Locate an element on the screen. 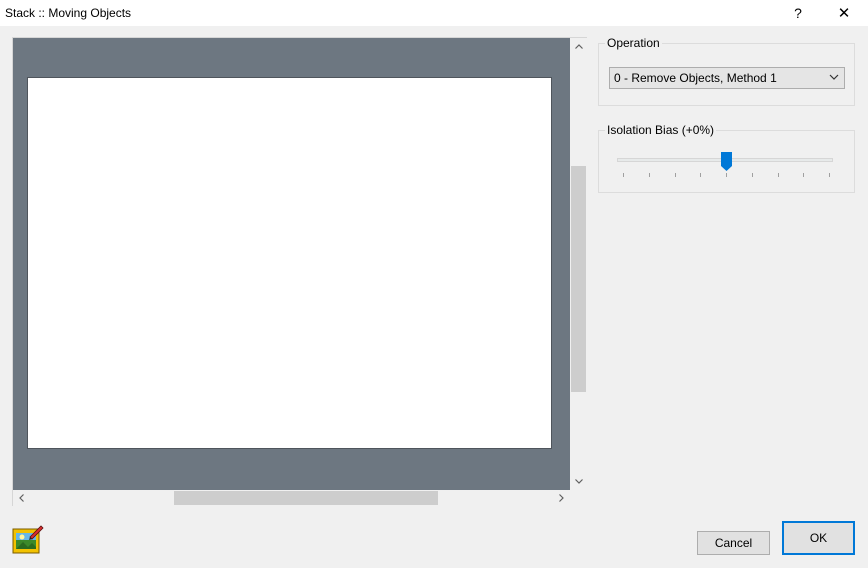 The height and width of the screenshot is (568, 868). scroll-up-button is located at coordinates (578, 46).